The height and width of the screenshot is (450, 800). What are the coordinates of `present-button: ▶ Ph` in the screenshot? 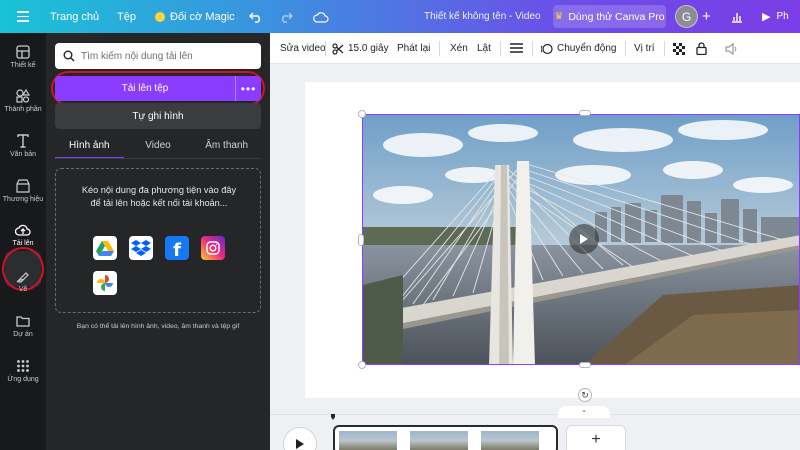 It's located at (775, 16).